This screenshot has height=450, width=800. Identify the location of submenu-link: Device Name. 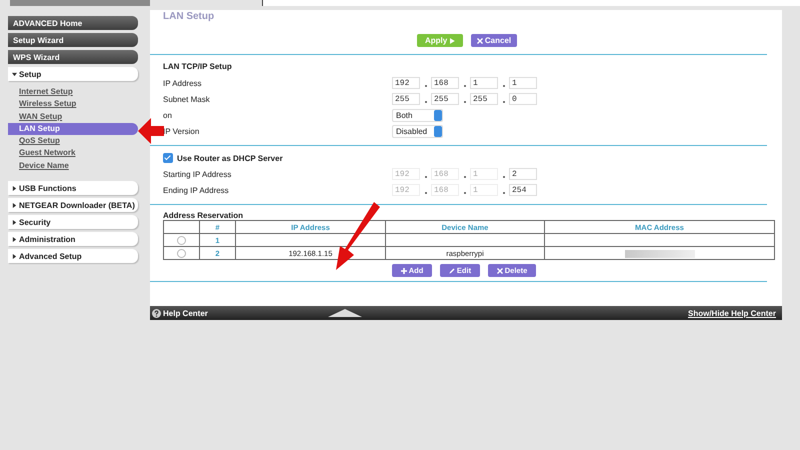
(73, 166).